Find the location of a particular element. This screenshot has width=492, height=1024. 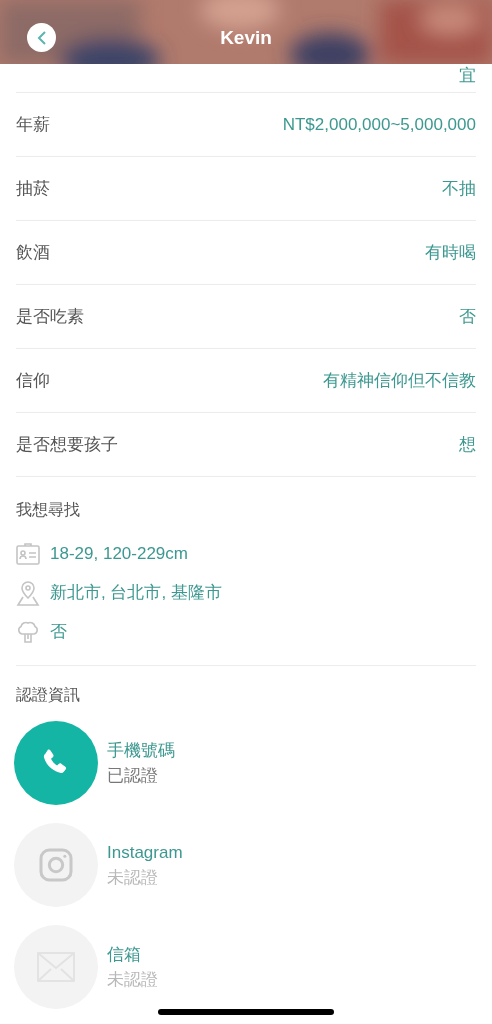

row-value: 有精神信仰但不信教 is located at coordinates (399, 380).